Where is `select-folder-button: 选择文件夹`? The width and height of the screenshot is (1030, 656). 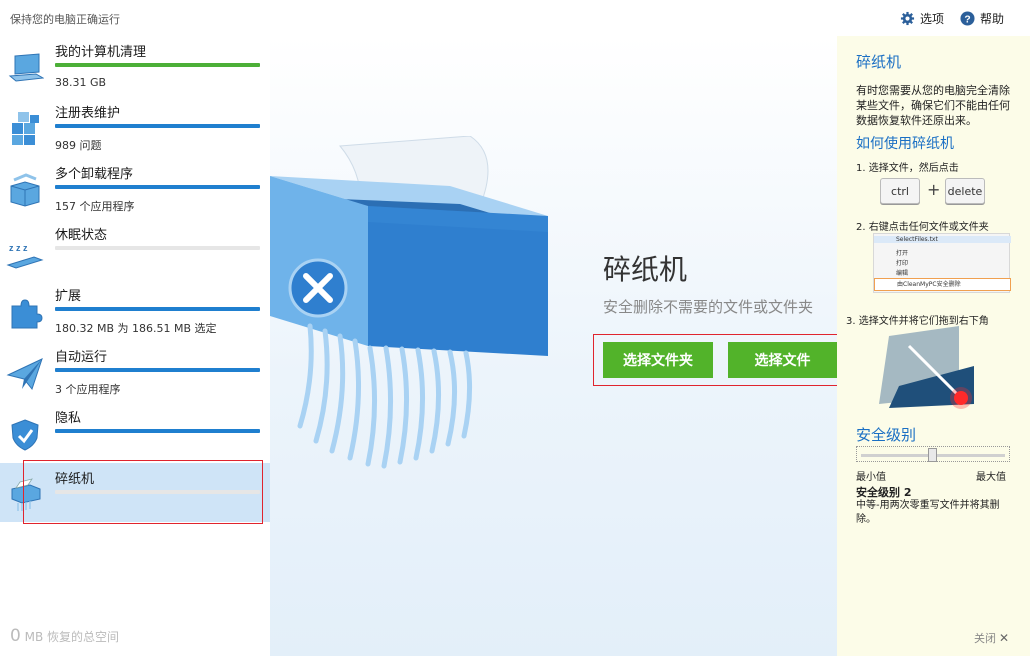 select-folder-button: 选择文件夹 is located at coordinates (658, 360).